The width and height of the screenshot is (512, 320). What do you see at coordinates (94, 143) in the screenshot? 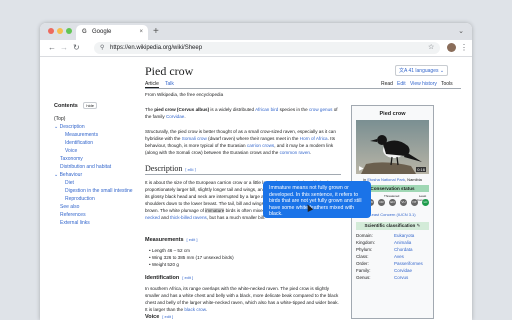
I see `toc-item-identification: Identification` at bounding box center [94, 143].